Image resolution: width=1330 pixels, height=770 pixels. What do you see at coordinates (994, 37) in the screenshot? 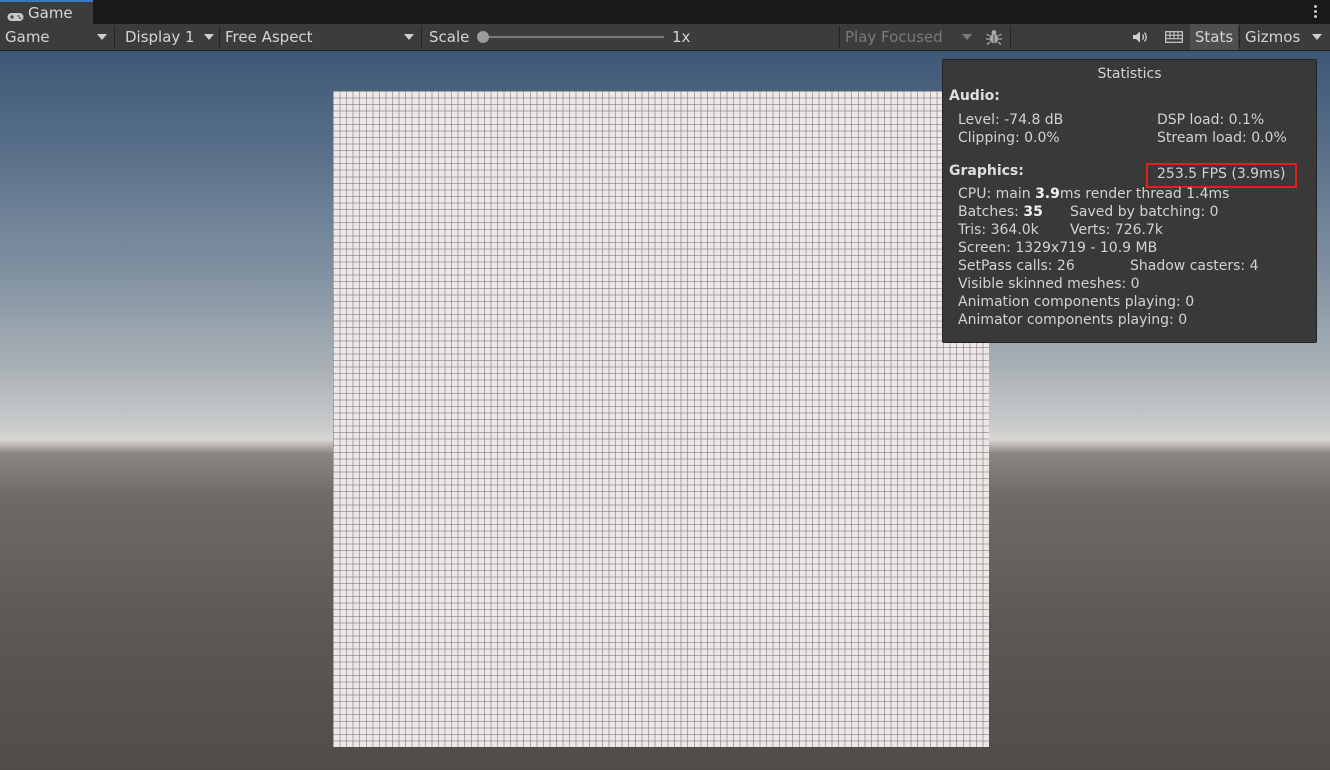
I see `bug-icon` at bounding box center [994, 37].